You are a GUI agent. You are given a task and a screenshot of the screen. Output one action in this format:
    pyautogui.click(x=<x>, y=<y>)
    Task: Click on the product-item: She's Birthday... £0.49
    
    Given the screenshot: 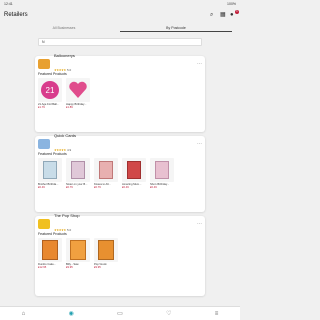 What is the action you would take?
    pyautogui.click(x=162, y=173)
    